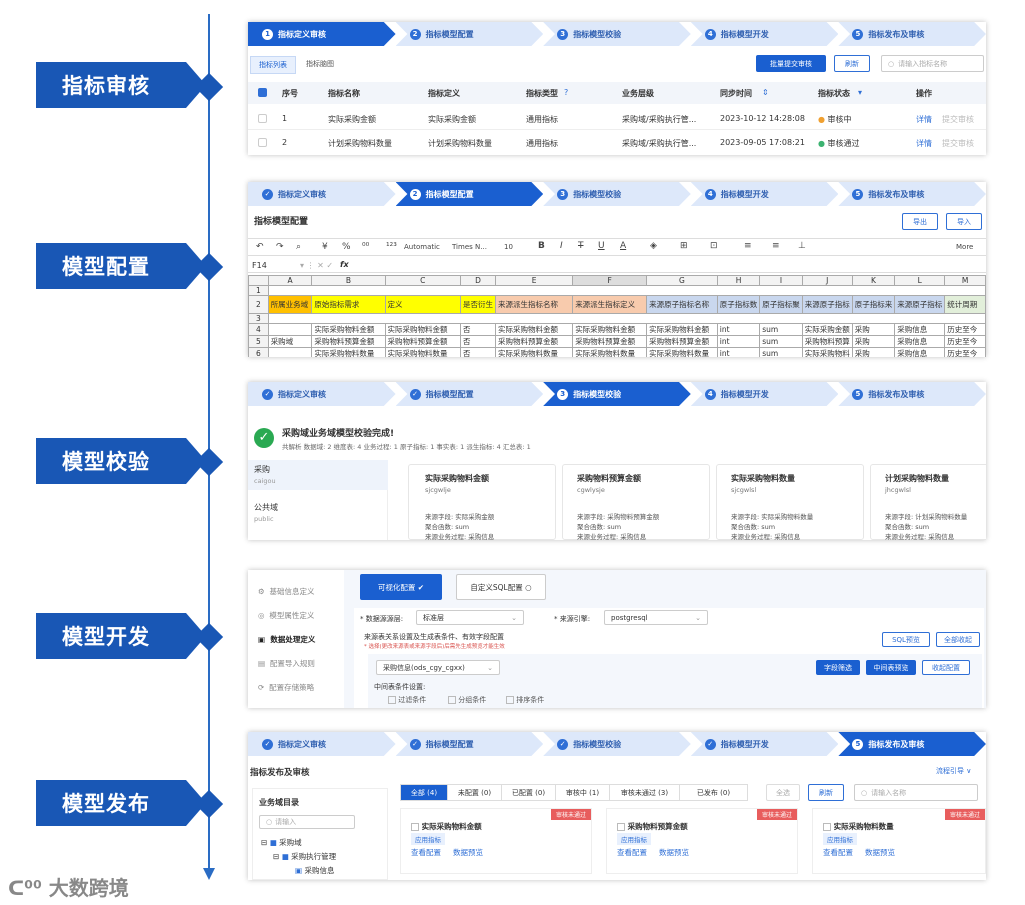 This screenshot has height=905, width=1025. Describe the element at coordinates (748, 246) in the screenshot. I see `align-icon: ≡` at that location.